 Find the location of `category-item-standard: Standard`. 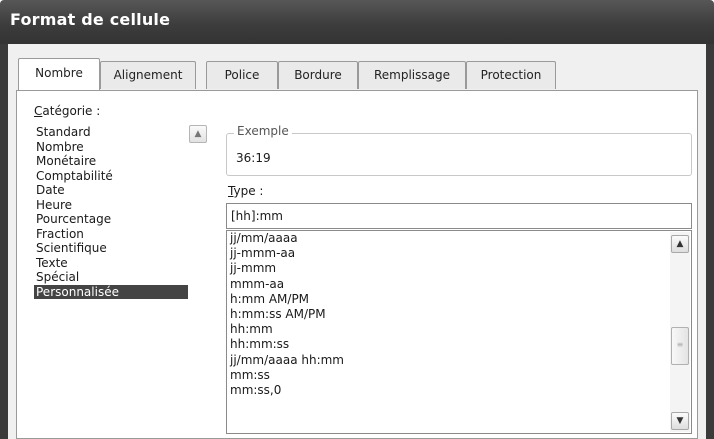

category-item-standard: Standard is located at coordinates (111, 132).